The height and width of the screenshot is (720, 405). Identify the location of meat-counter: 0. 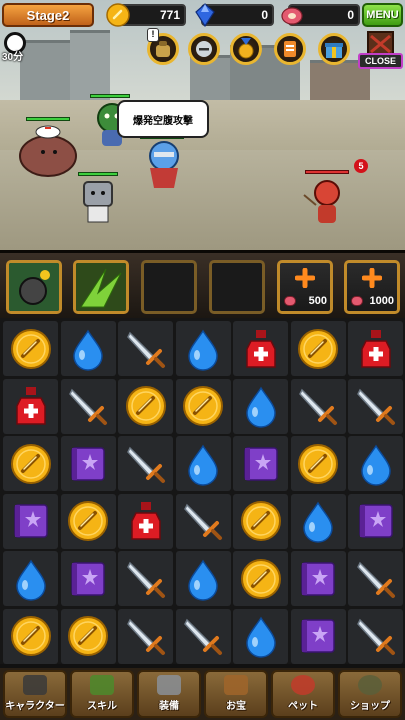
(320, 15).